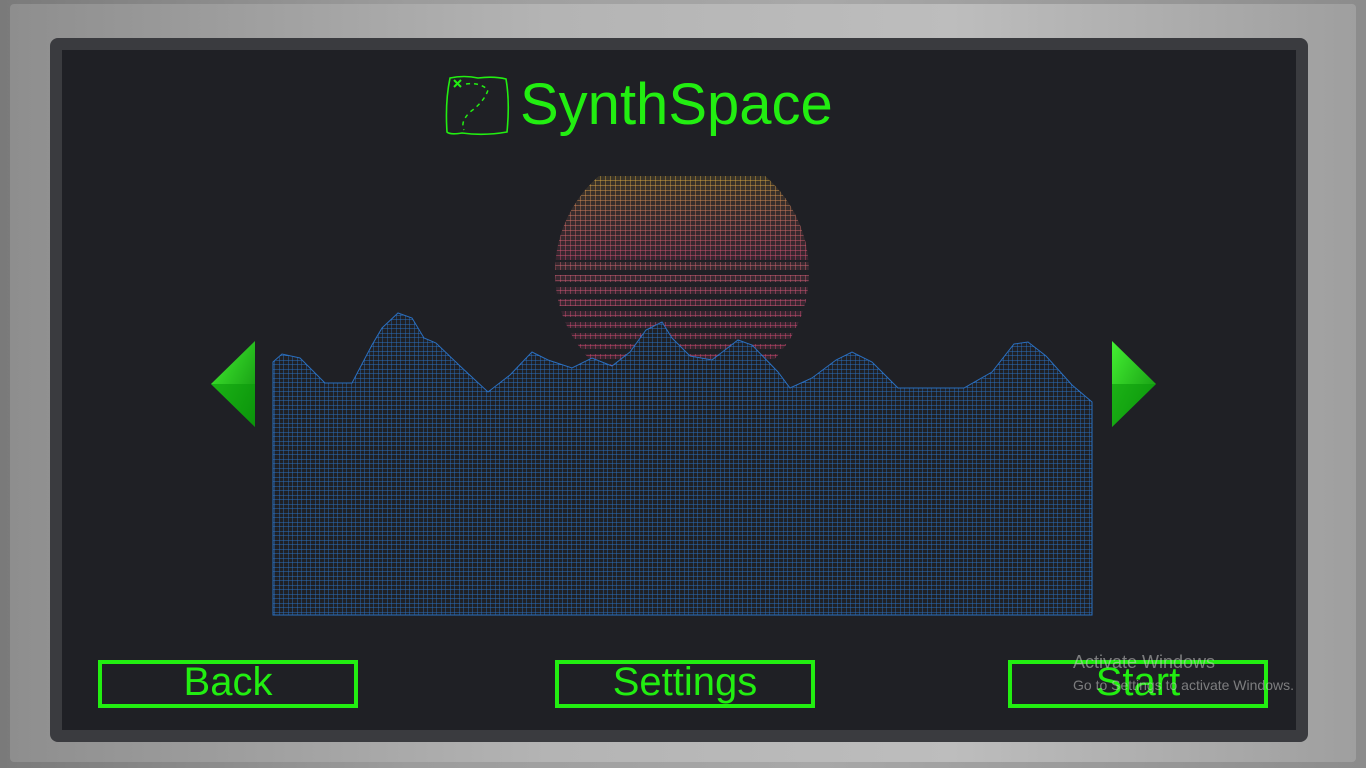 The height and width of the screenshot is (768, 1366). What do you see at coordinates (682, 272) in the screenshot?
I see `sun-shape` at bounding box center [682, 272].